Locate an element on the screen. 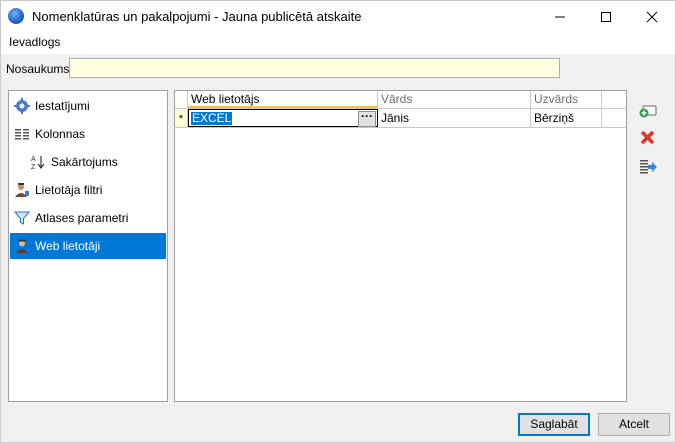 Image resolution: width=676 pixels, height=443 pixels. maximize-button is located at coordinates (606, 16).